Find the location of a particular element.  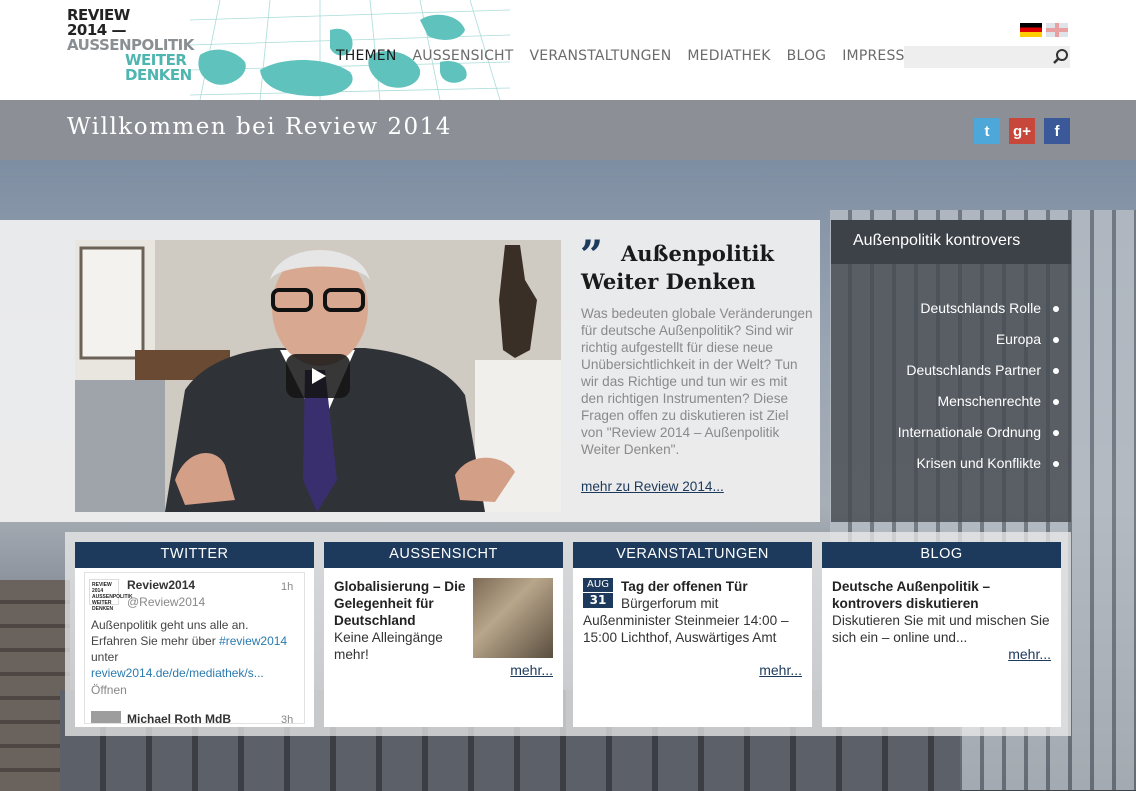

search-input is located at coordinates (987, 57).